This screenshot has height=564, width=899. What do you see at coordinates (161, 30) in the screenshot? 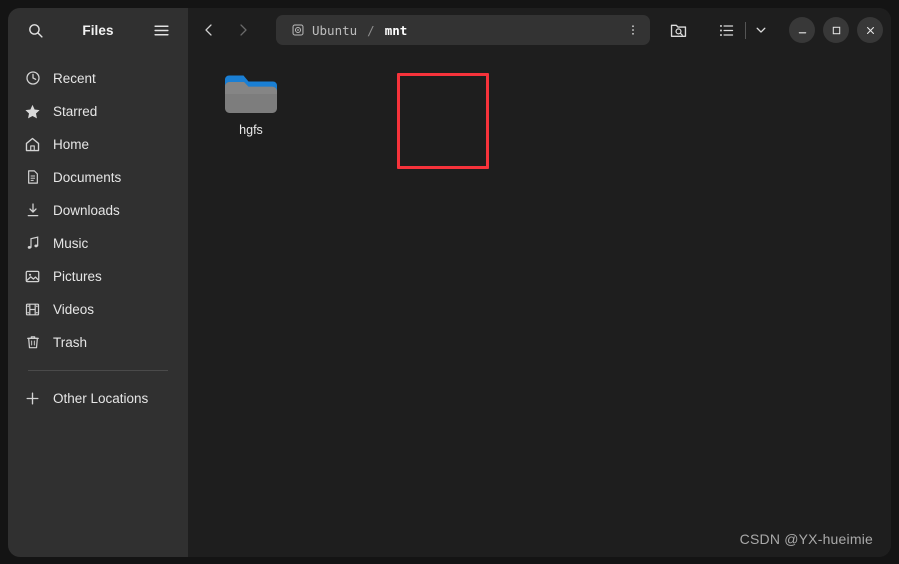
I see `hamburger-menu-icon` at bounding box center [161, 30].